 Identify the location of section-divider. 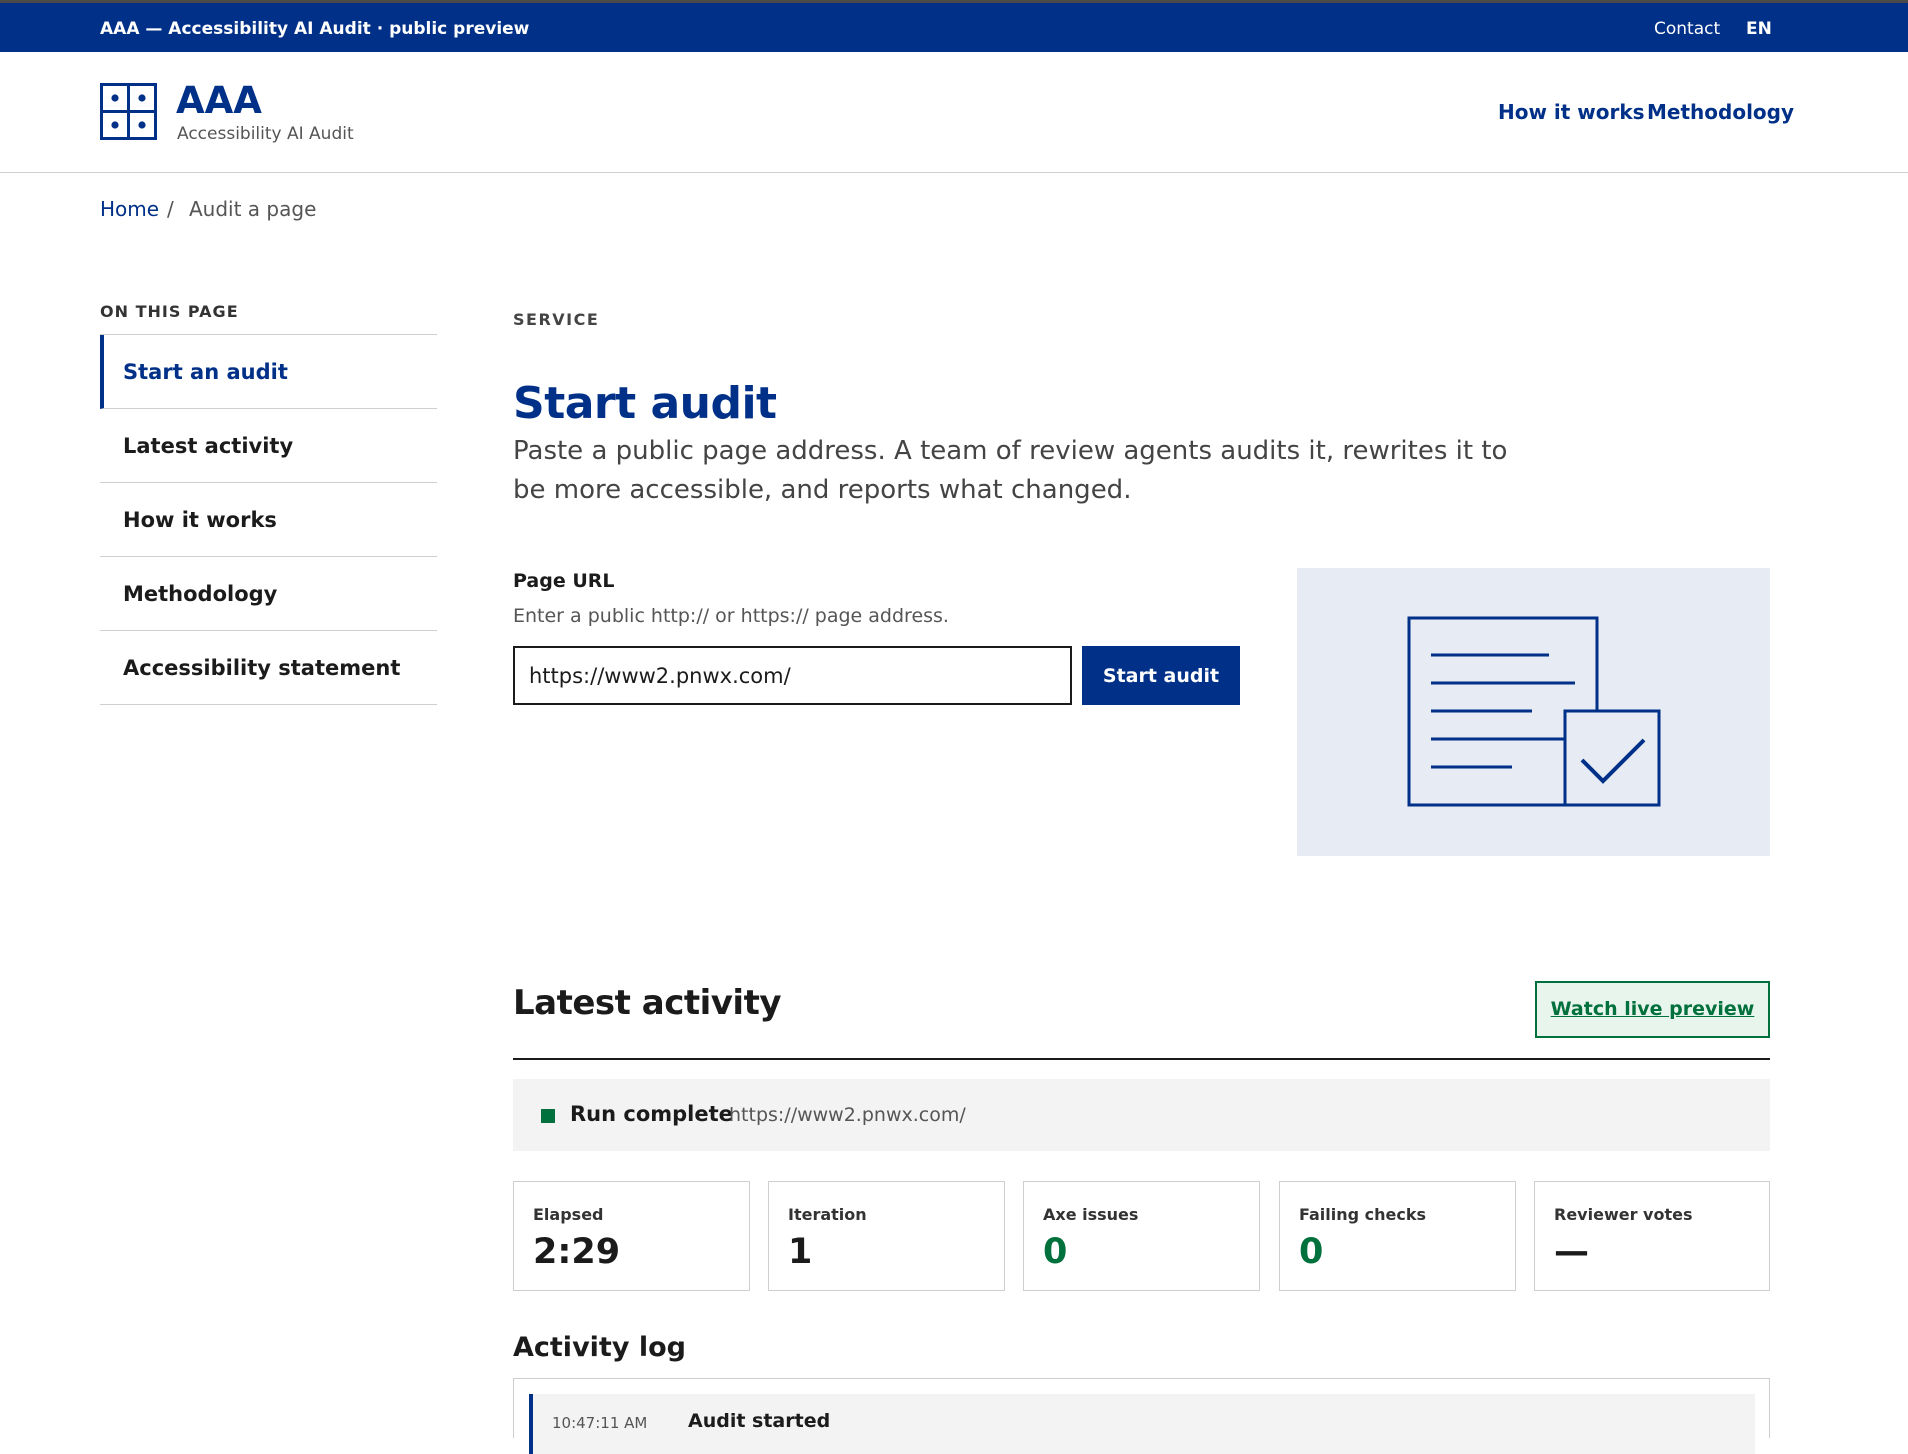
(1141, 1059).